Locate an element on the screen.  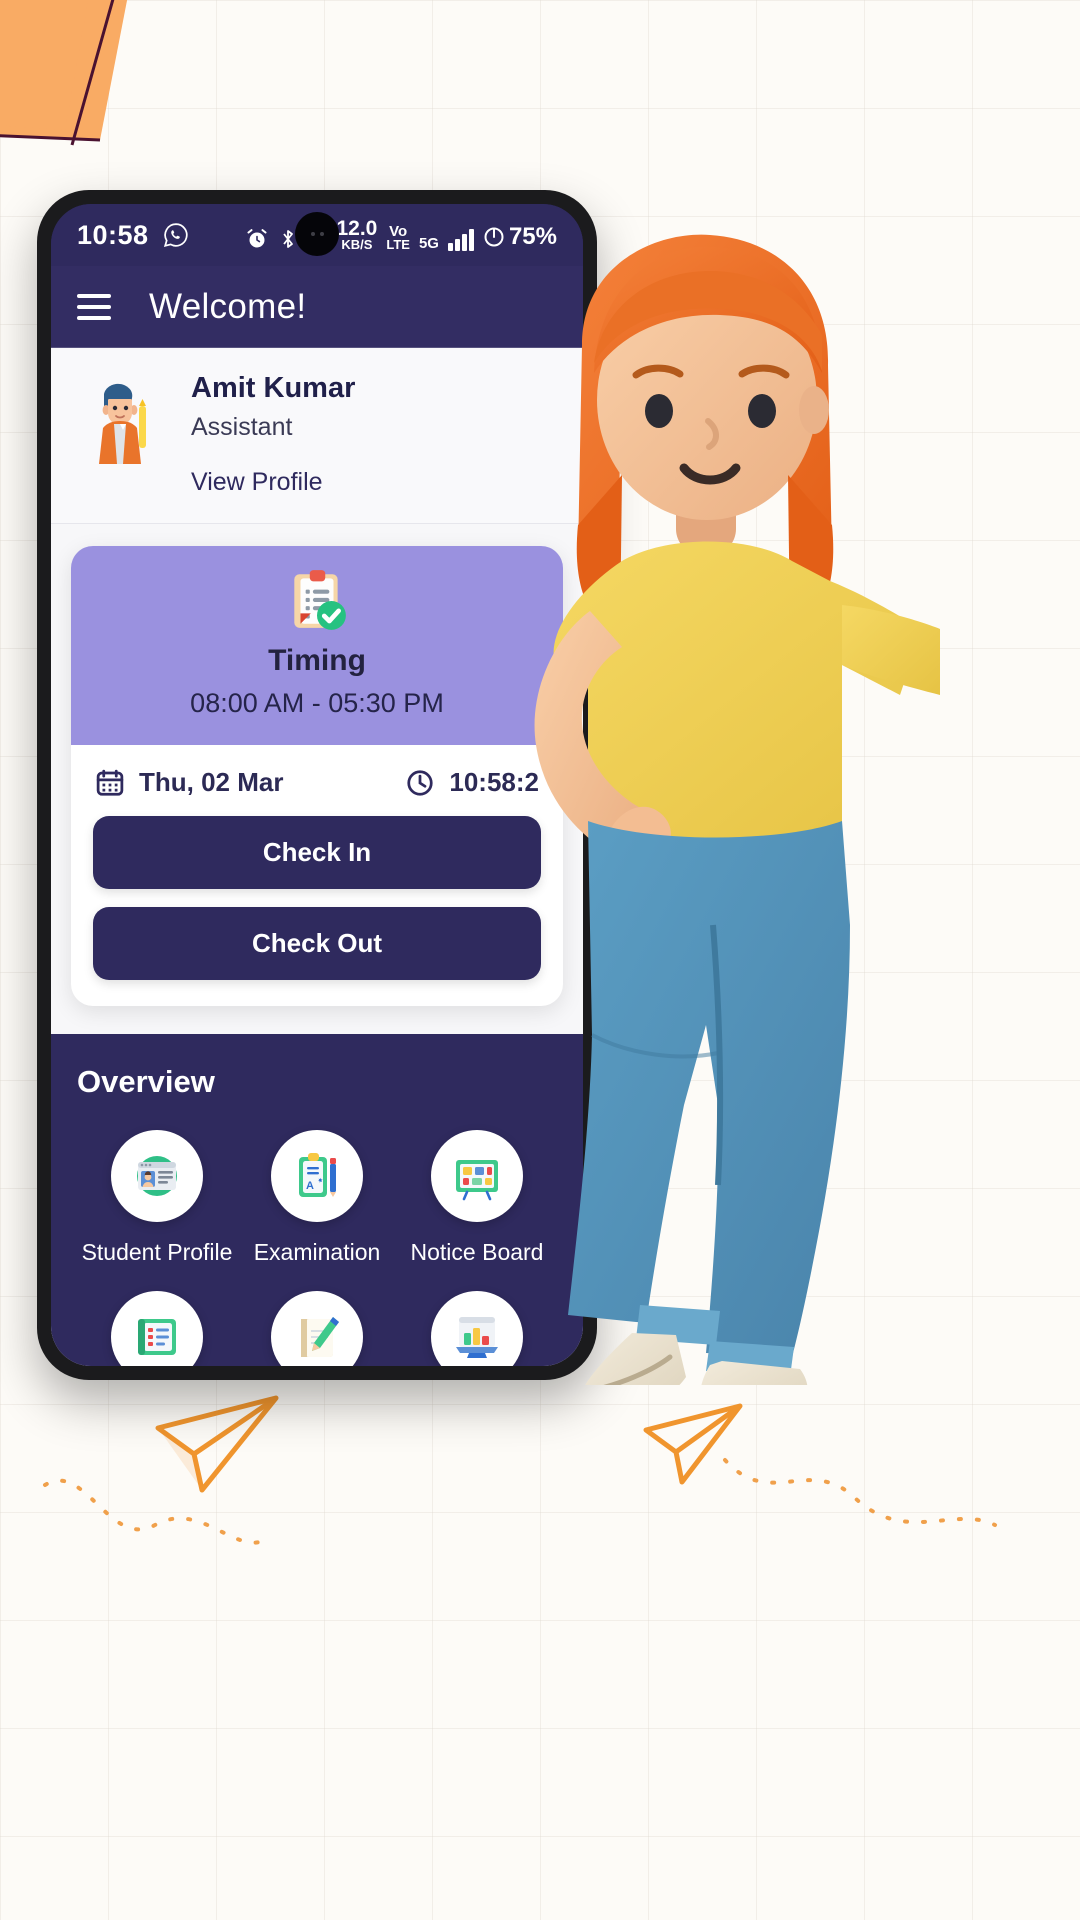
data-speed-unit: KB/S is located at coordinates (357, 244).